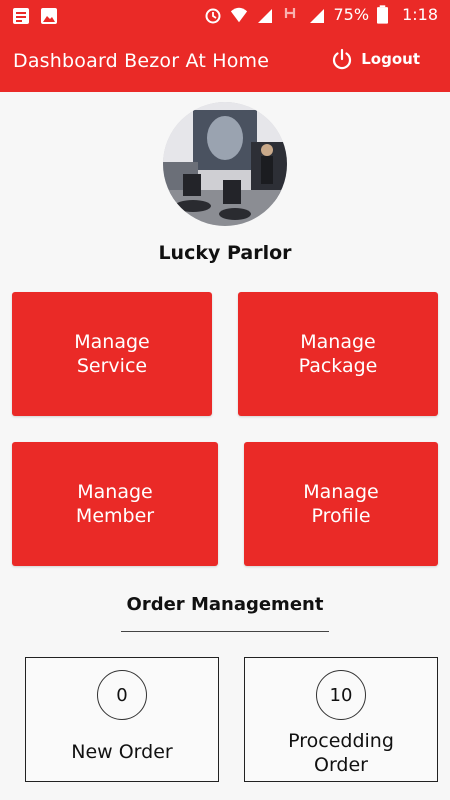 Image resolution: width=450 pixels, height=800 pixels. I want to click on order-management-title: Order Management, so click(225, 604).